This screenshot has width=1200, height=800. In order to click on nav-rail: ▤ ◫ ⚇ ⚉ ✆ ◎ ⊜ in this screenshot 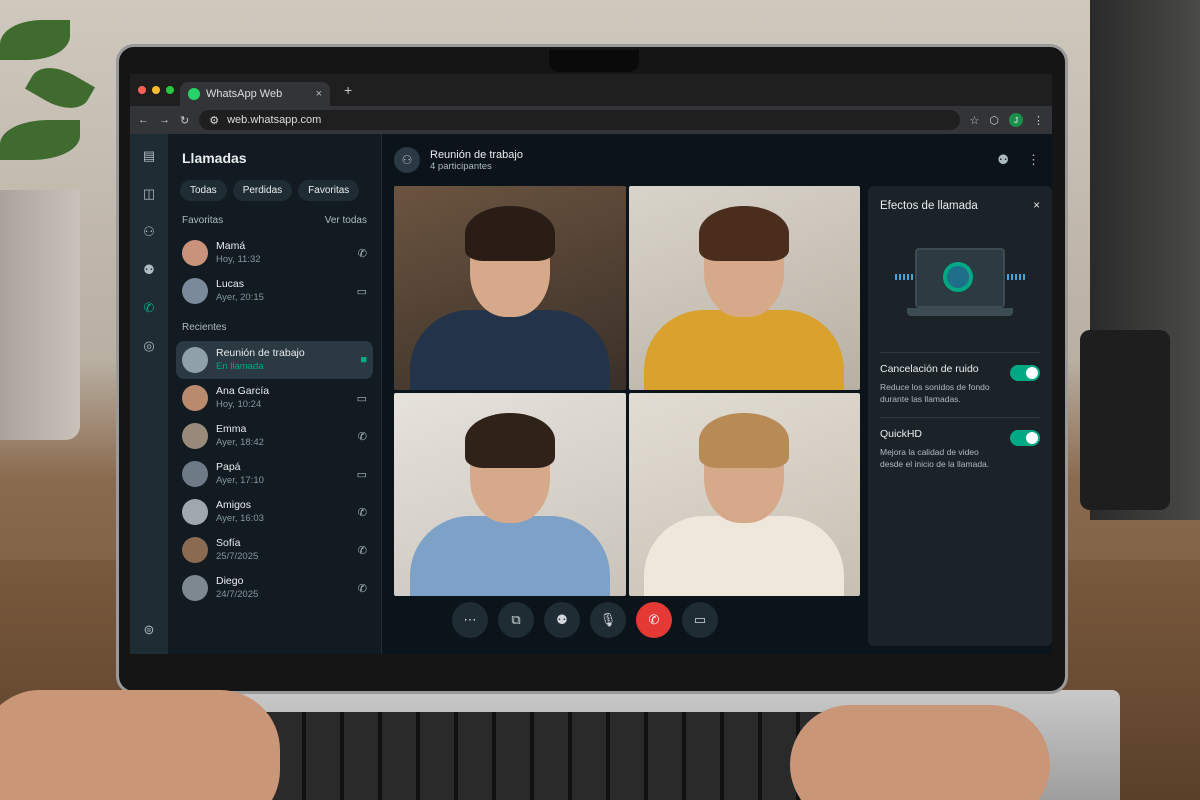, I will do `click(149, 394)`.